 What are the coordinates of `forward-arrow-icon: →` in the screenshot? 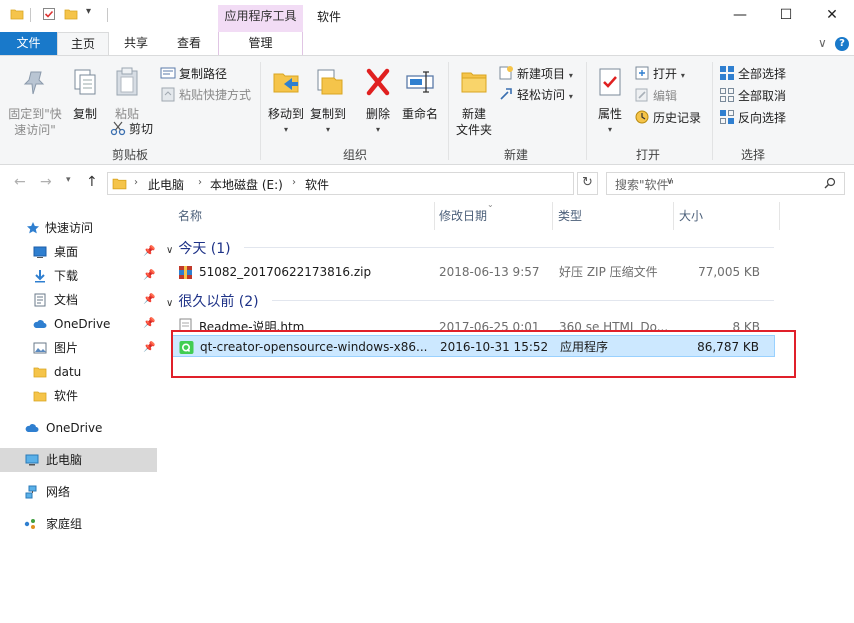 It's located at (46, 182).